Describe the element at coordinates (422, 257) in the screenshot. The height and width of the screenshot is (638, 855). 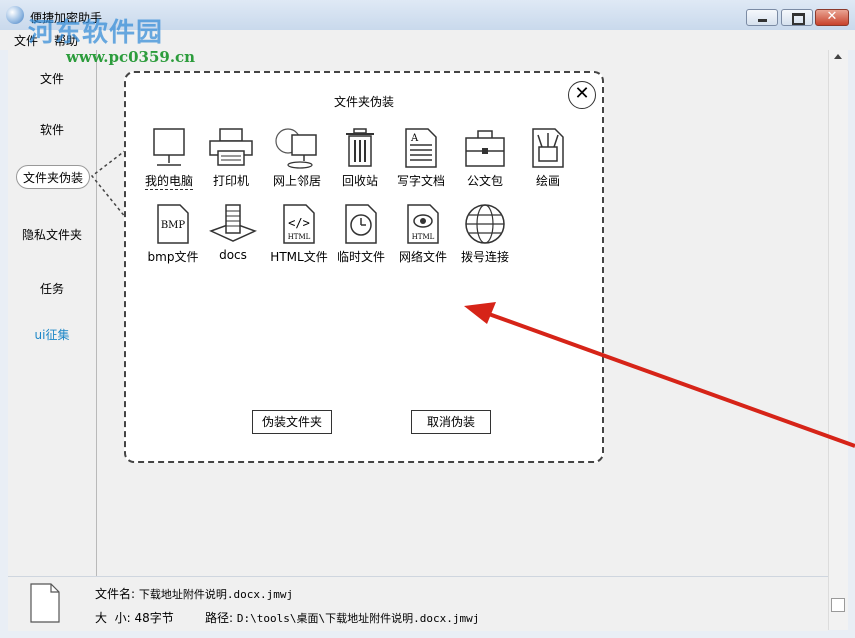
I see `icon-label: 网络文件` at that location.